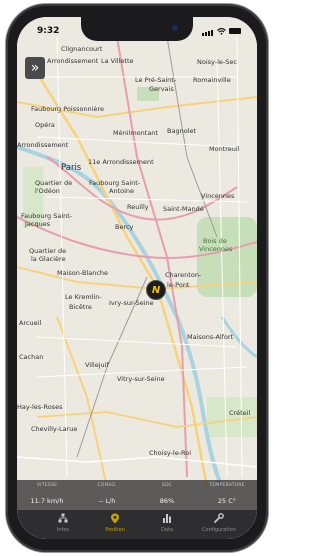 The image size is (320, 556). I want to click on map-label: Vitry-sur-Seine, so click(141, 379).